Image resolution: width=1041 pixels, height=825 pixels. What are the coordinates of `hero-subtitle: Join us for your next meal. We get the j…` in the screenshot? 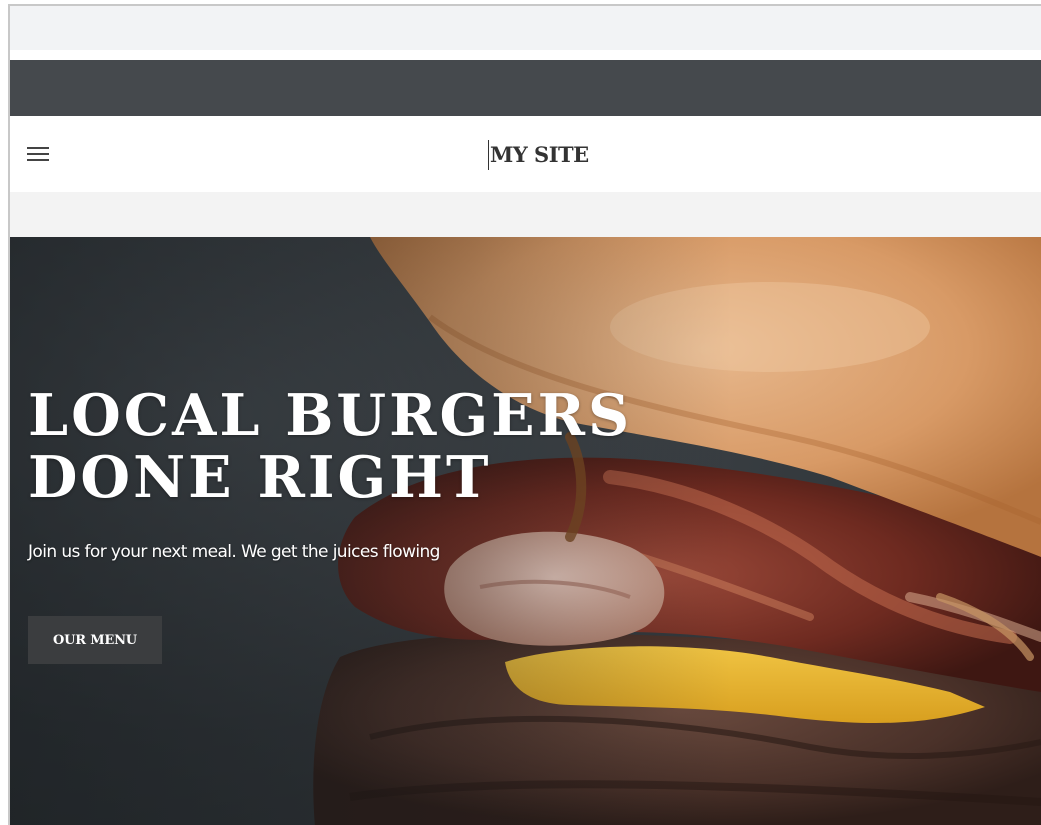 It's located at (234, 552).